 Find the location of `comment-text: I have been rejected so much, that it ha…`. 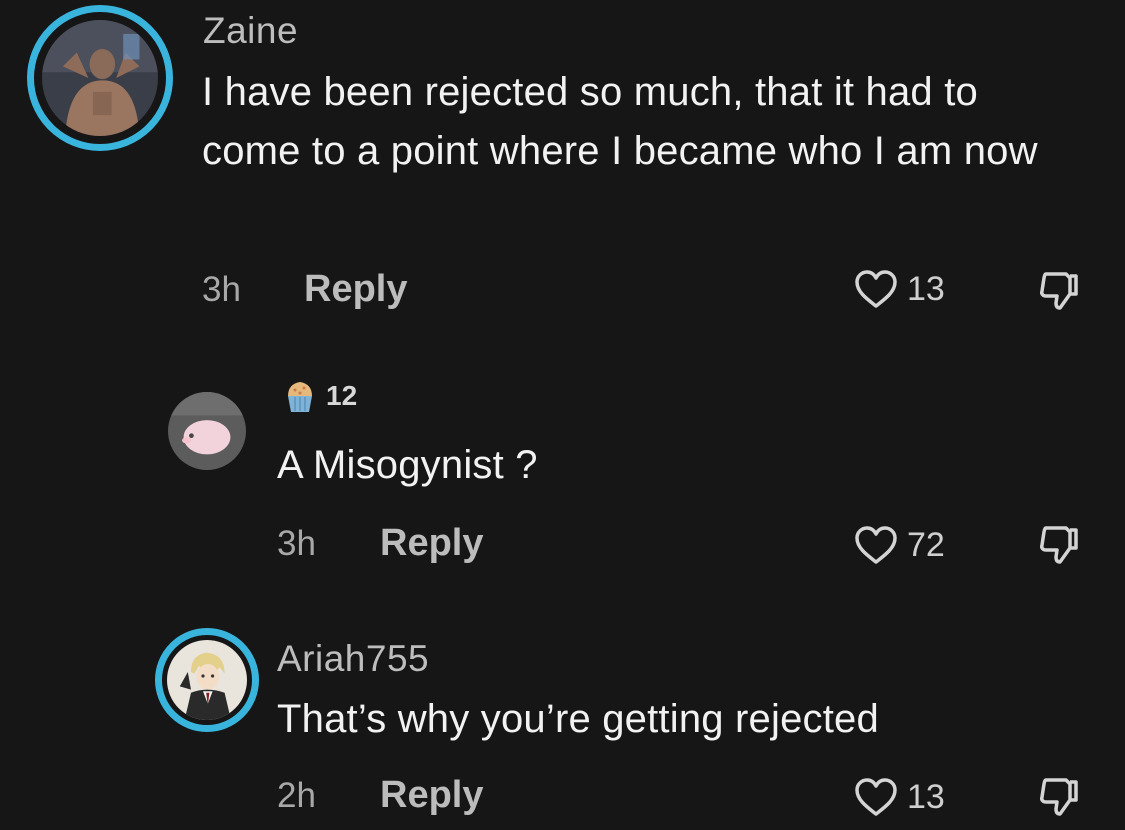

comment-text: I have been rejected so much, that it ha… is located at coordinates (620, 121).